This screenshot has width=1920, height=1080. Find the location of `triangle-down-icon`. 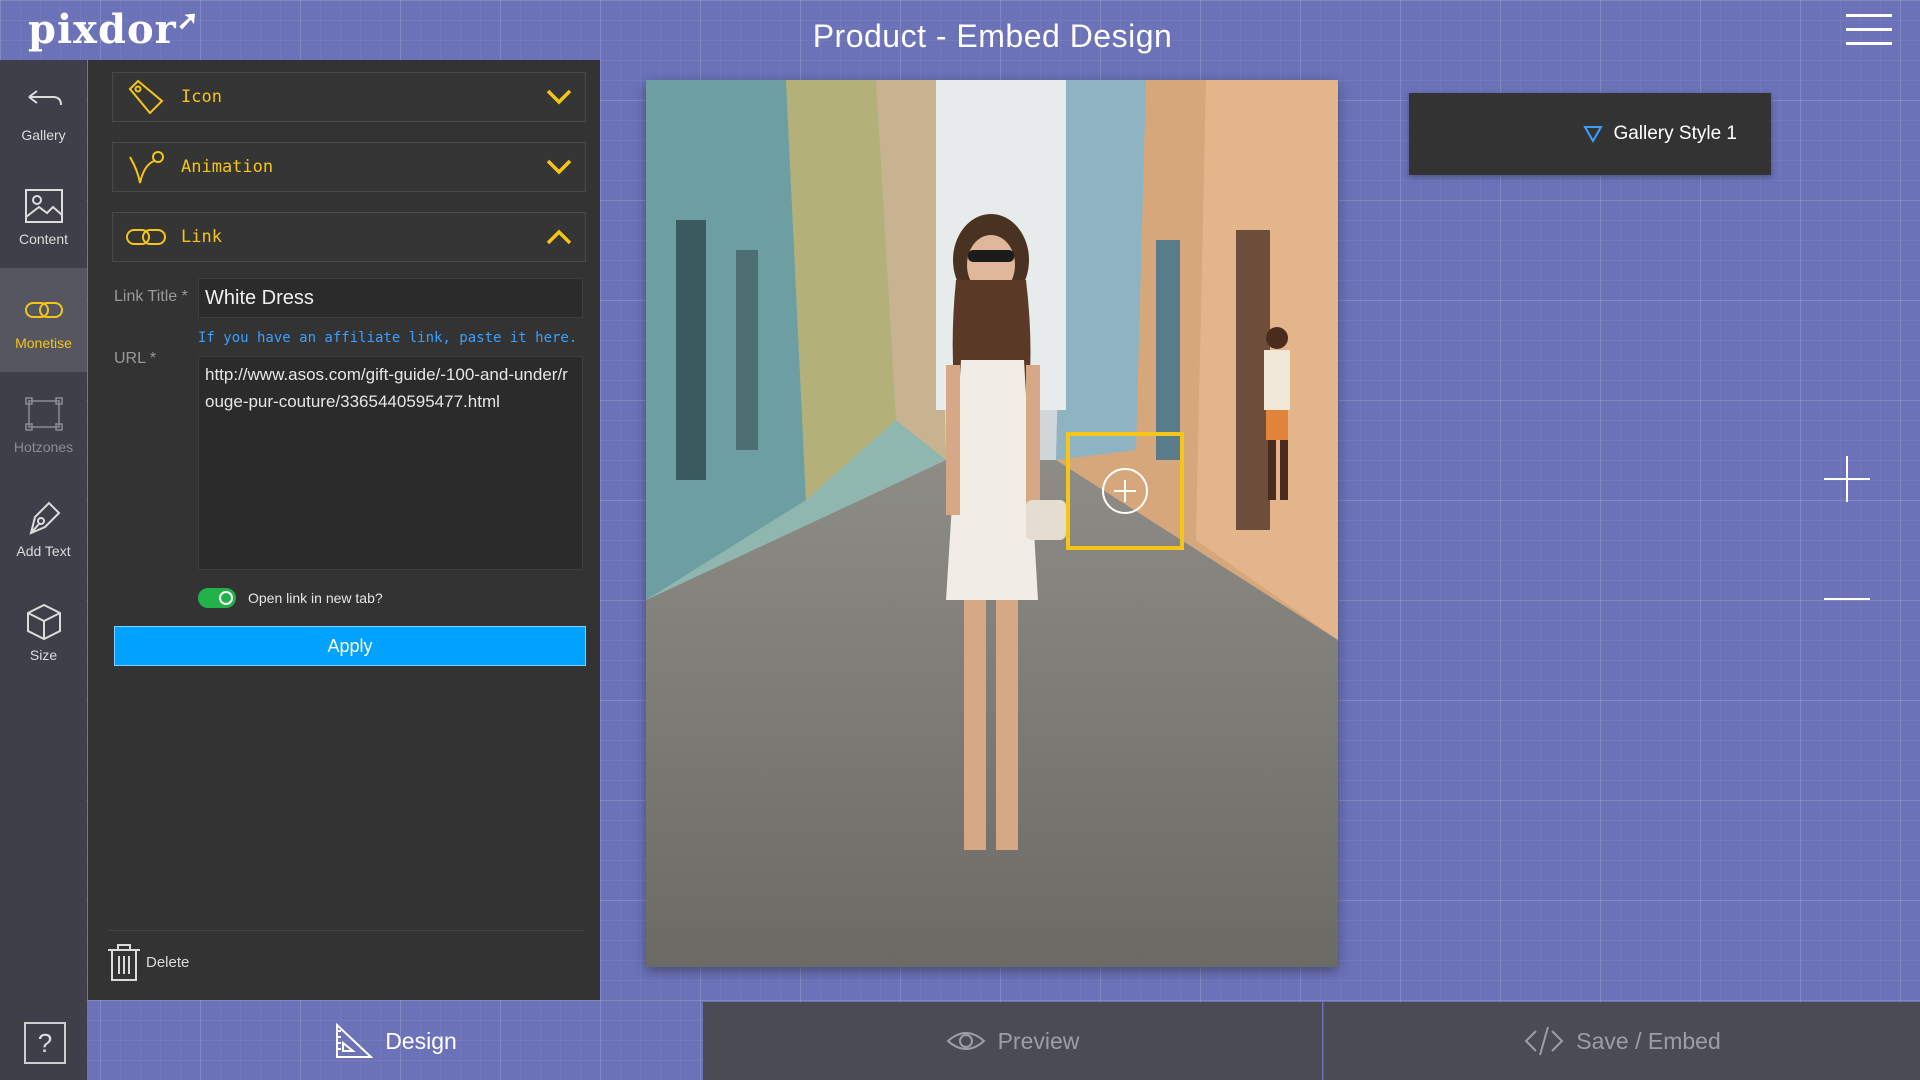

triangle-down-icon is located at coordinates (1593, 134).